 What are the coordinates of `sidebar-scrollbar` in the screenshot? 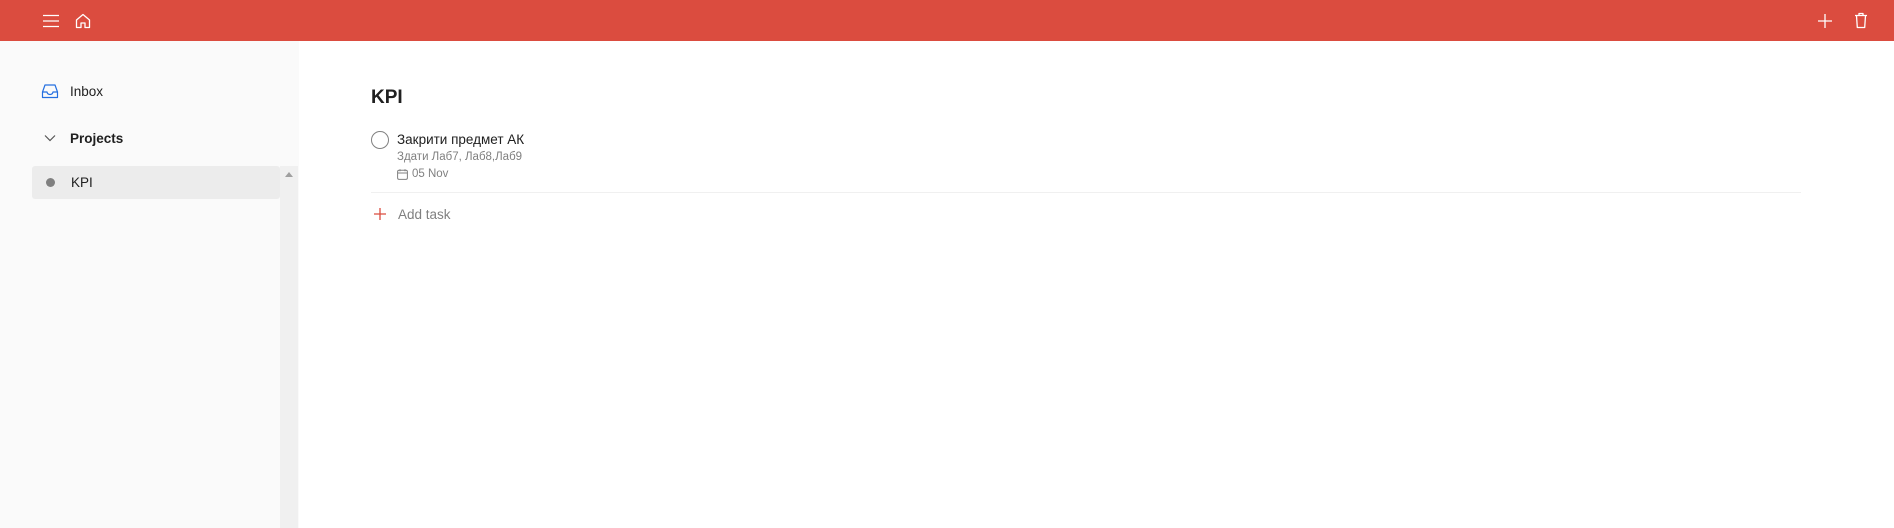 It's located at (289, 347).